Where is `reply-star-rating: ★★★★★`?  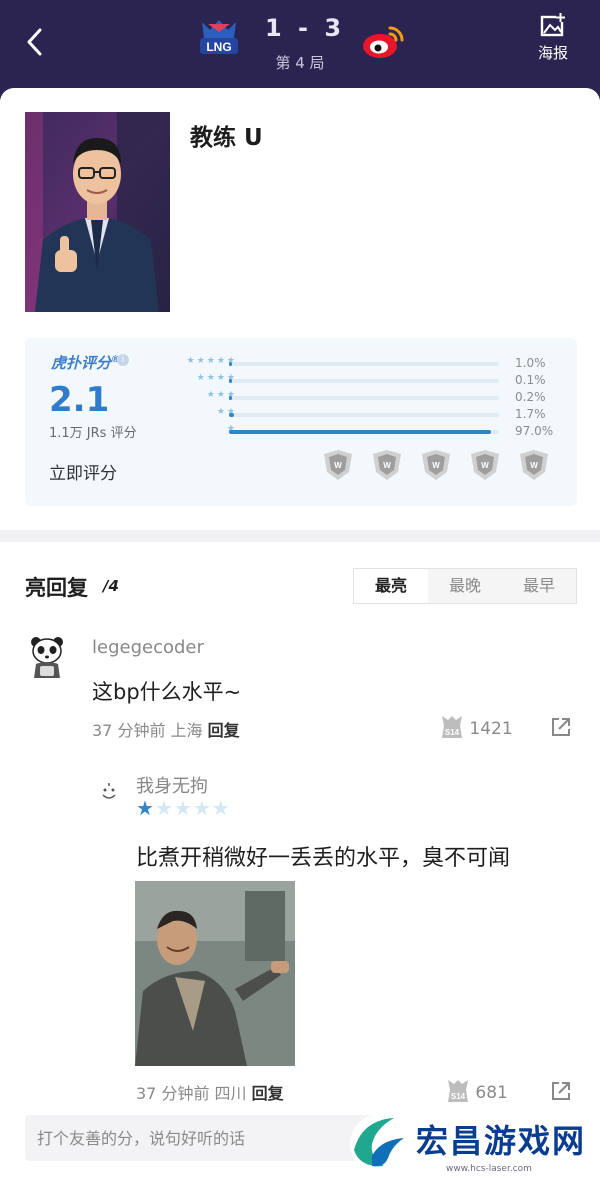
reply-star-rating: ★★★★★ is located at coordinates (183, 808).